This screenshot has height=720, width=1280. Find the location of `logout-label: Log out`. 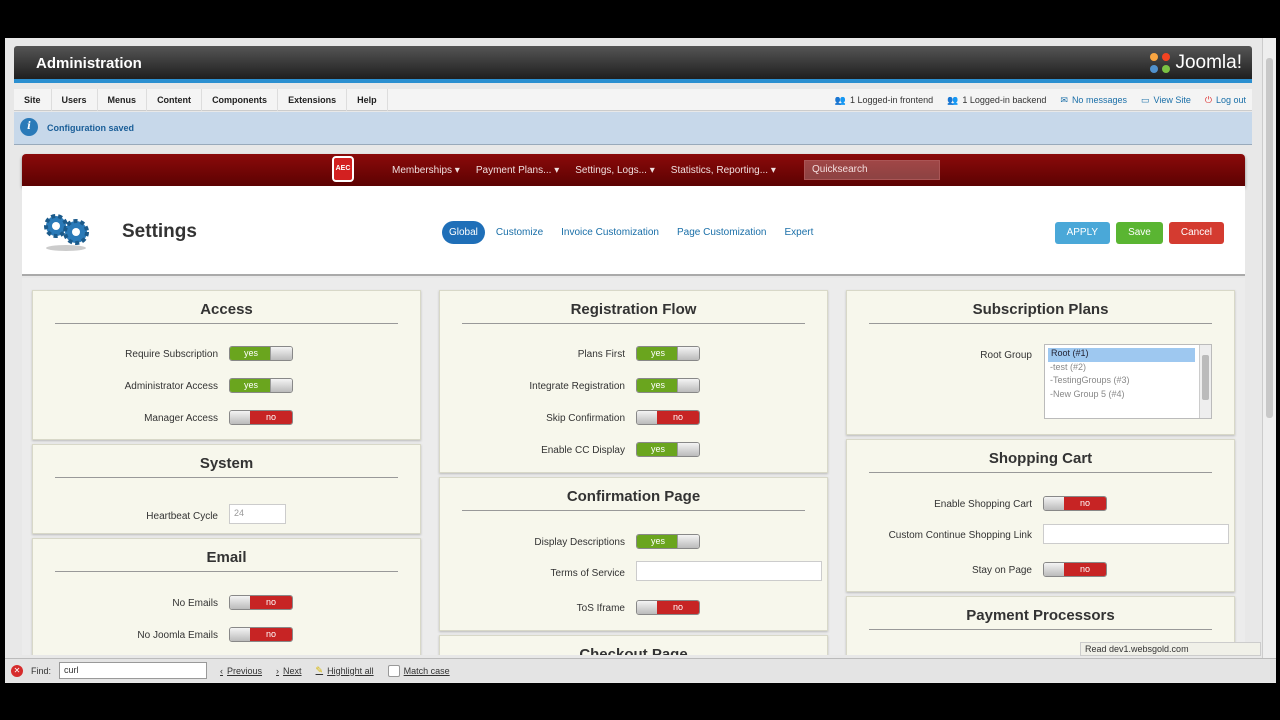

logout-label: Log out is located at coordinates (1230, 100).